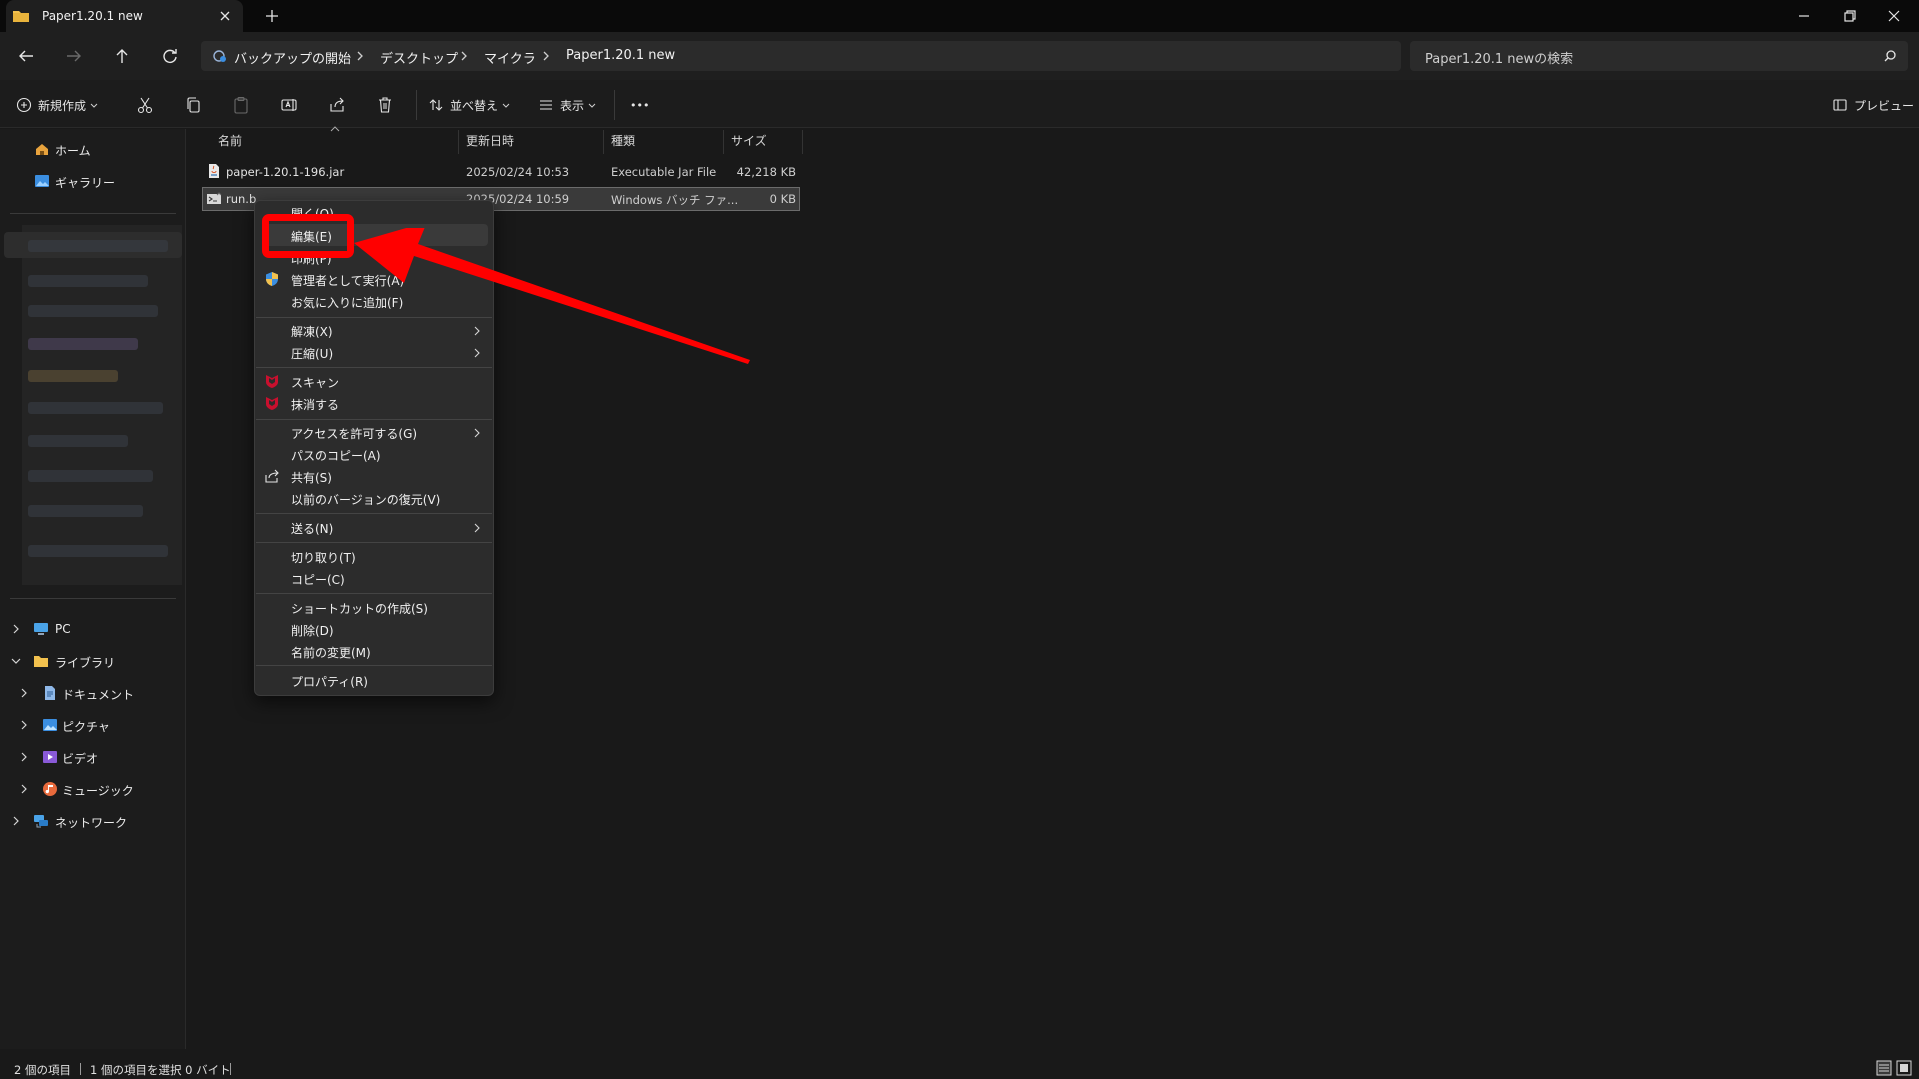 The width and height of the screenshot is (1919, 1079). Describe the element at coordinates (315, 382) in the screenshot. I see `menu-item-scan: スキャン` at that location.